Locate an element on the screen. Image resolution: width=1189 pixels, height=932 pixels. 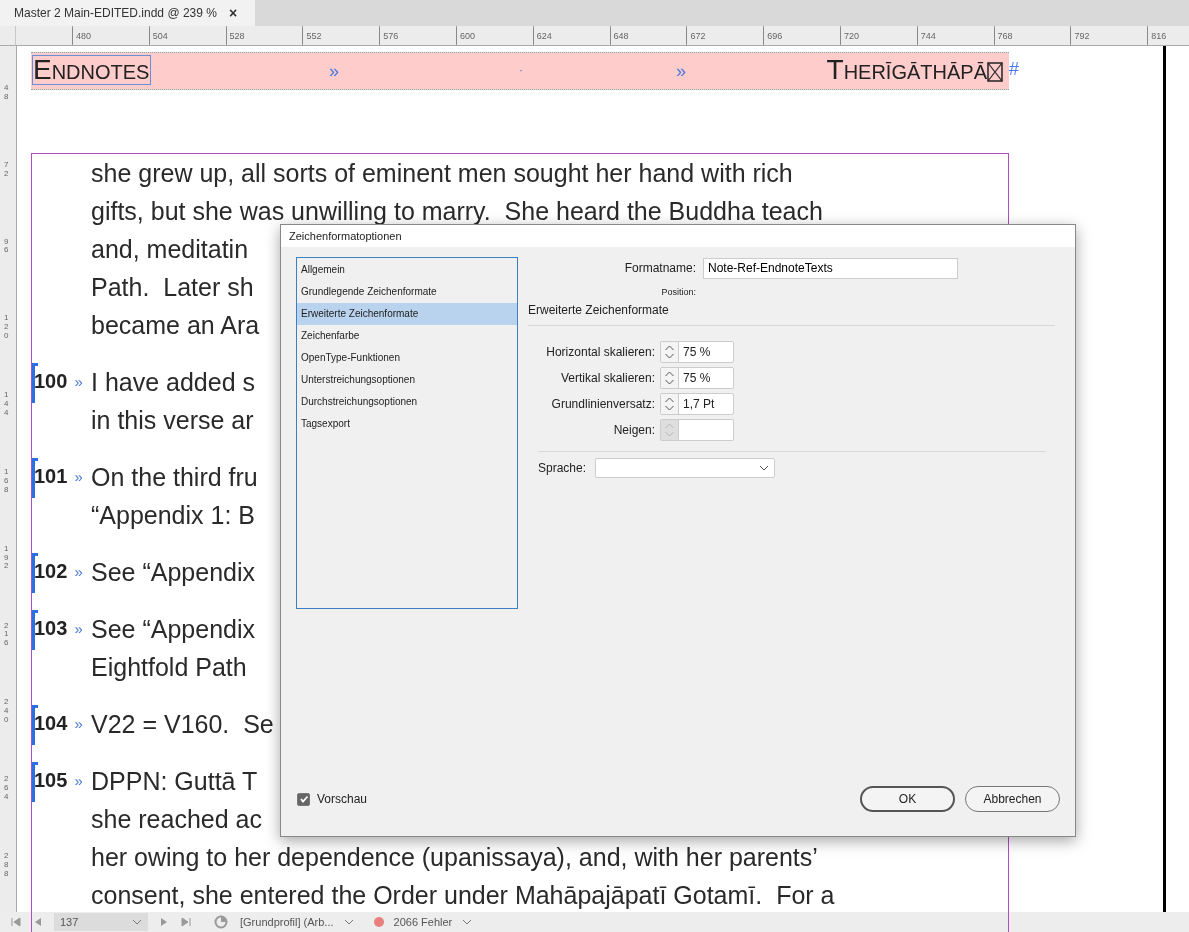
note-number: 104 is located at coordinates (51, 723).